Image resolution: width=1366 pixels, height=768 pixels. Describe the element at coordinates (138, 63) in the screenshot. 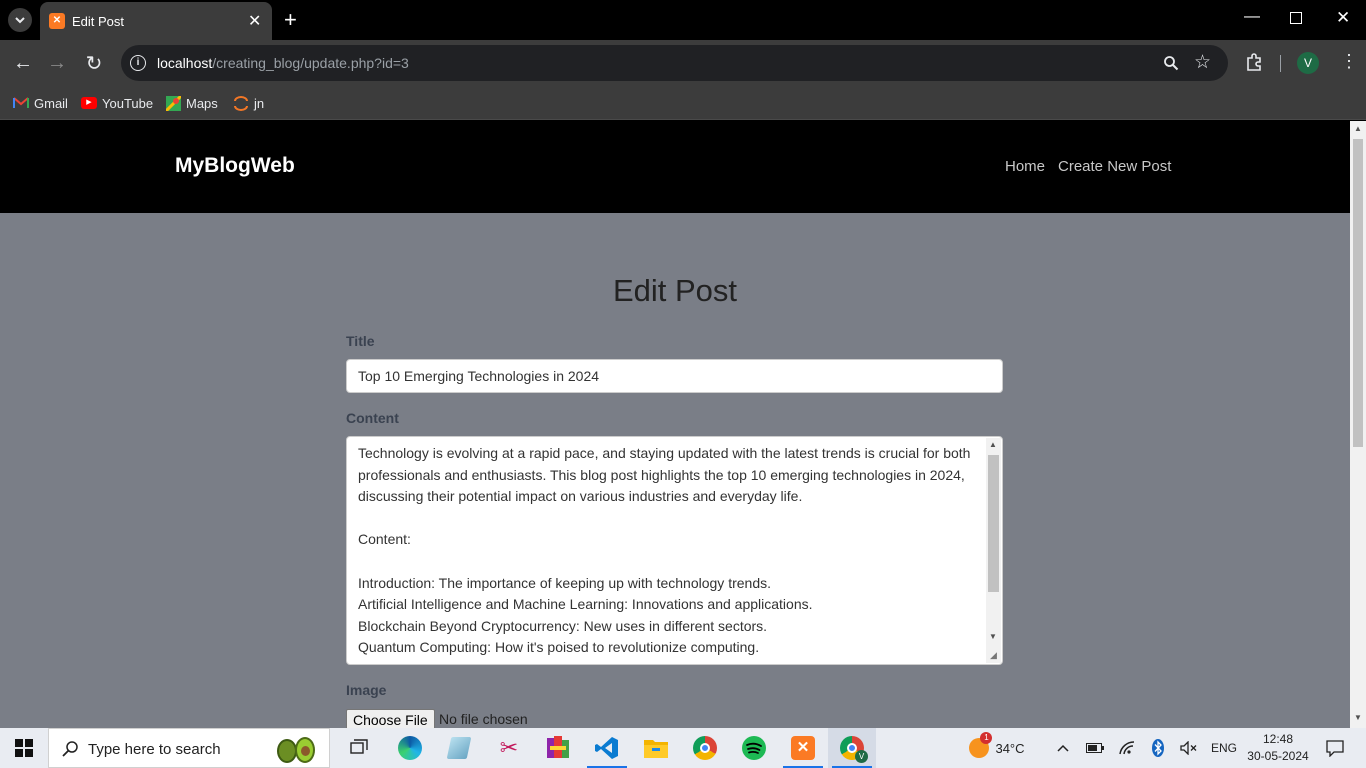

I see `site-info-icon: i` at that location.